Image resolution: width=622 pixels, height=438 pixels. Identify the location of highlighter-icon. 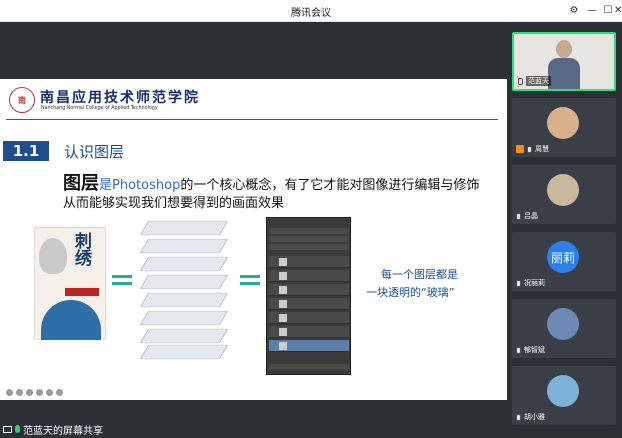
(39, 392).